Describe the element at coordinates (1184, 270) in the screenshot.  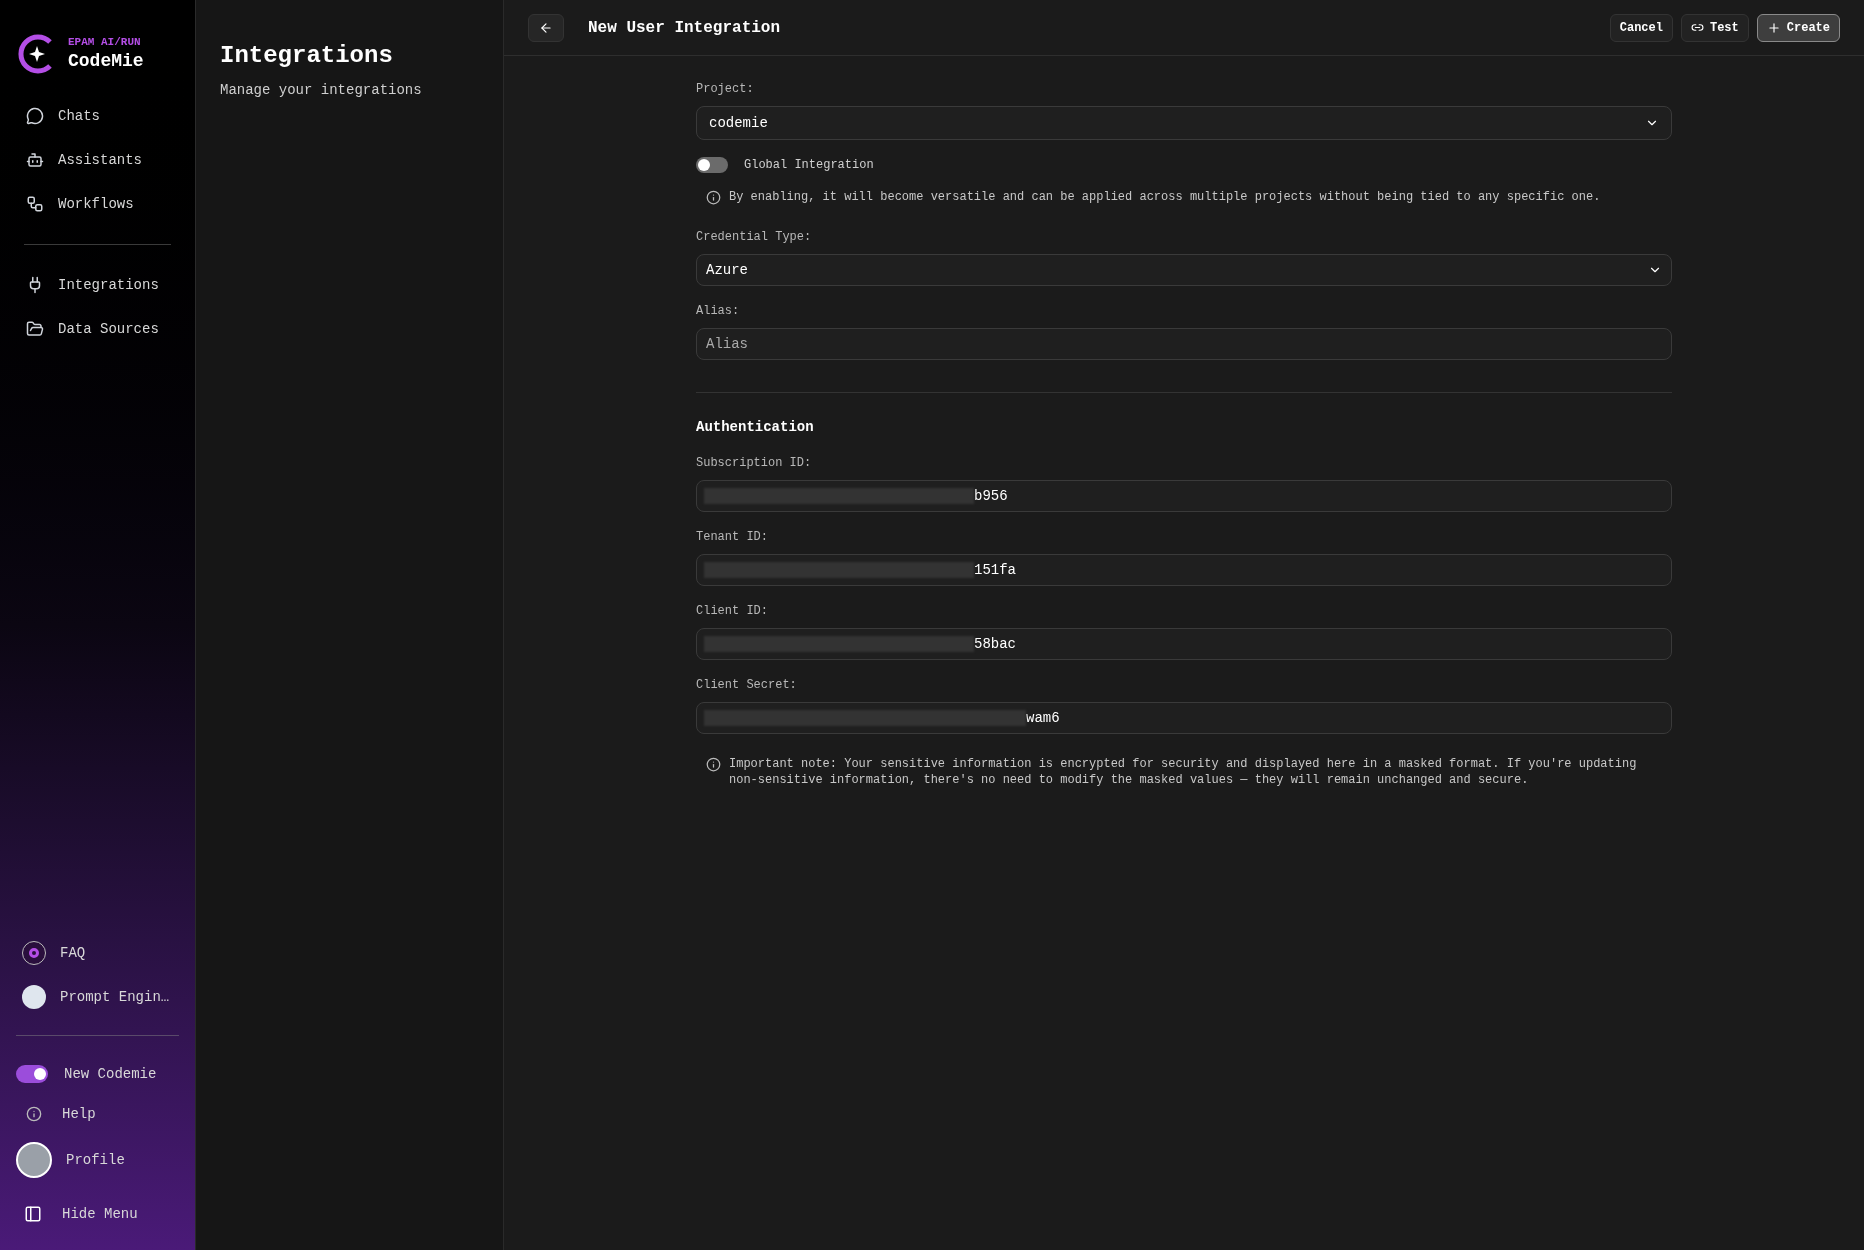
I see `credential-type-select: Azure` at that location.